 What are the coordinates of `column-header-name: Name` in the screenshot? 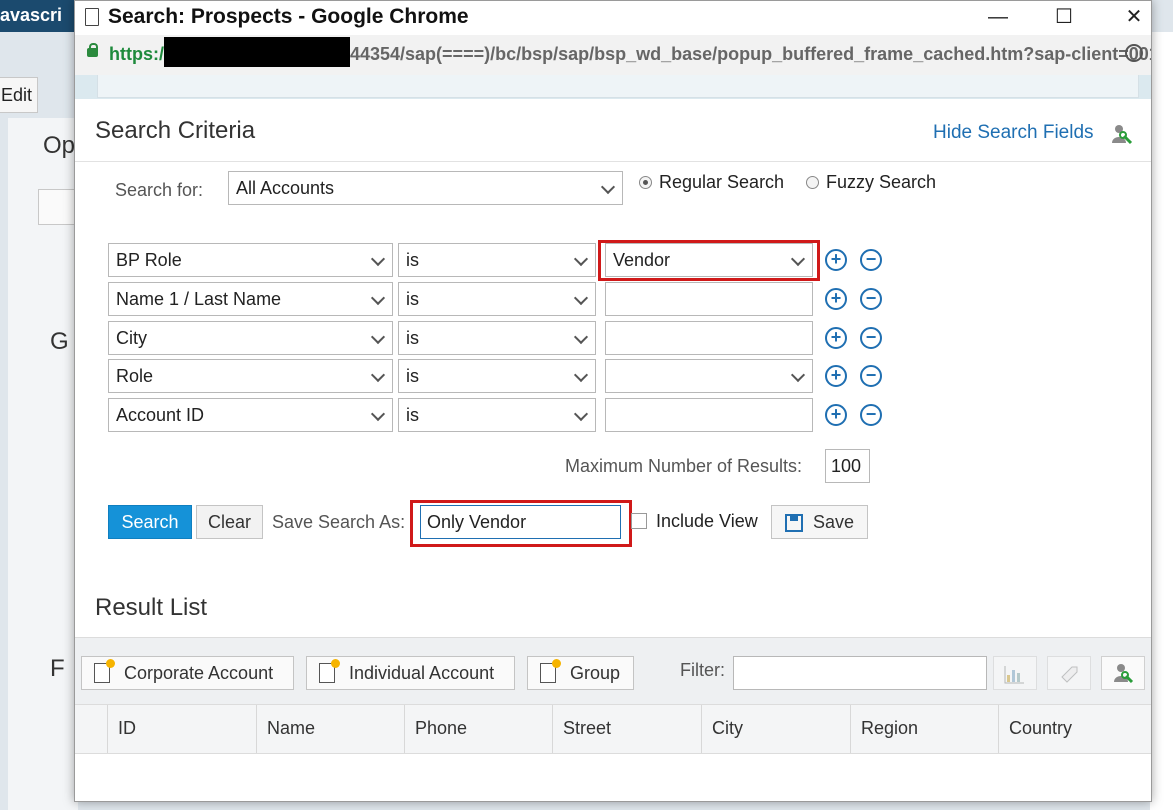 It's located at (330, 729).